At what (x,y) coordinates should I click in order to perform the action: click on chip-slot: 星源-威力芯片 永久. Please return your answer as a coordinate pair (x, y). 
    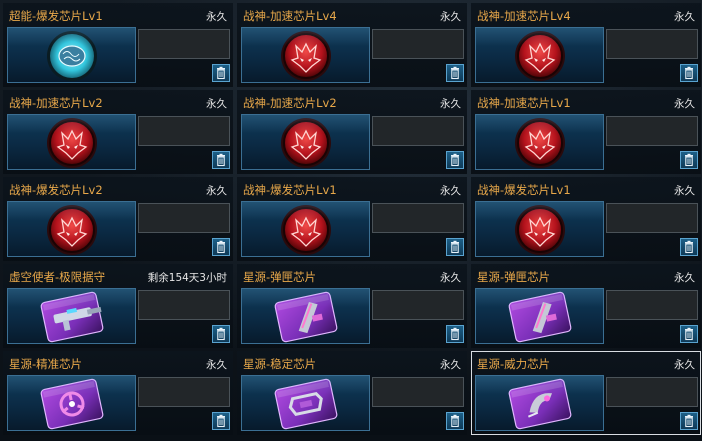
    Looking at the image, I should click on (586, 393).